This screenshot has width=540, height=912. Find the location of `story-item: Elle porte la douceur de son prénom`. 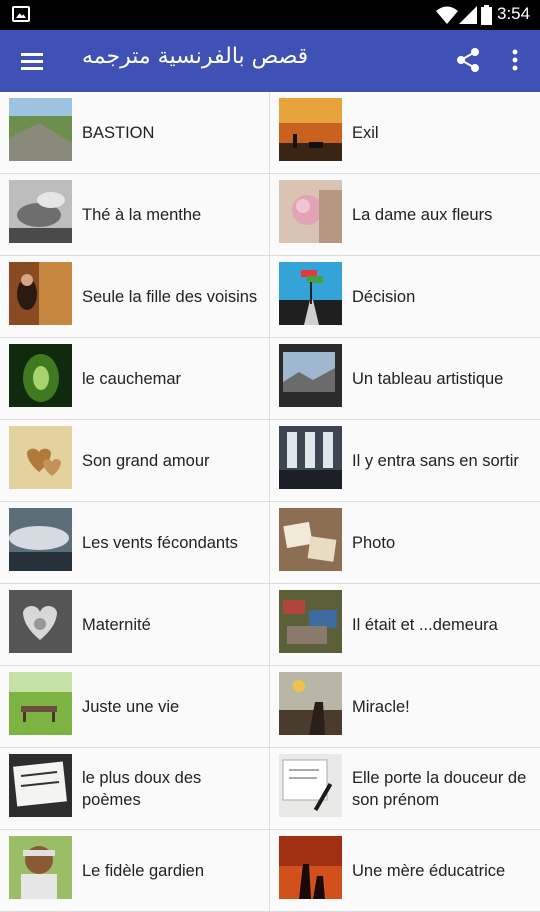

story-item: Elle porte la douceur de son prénom is located at coordinates (405, 789).